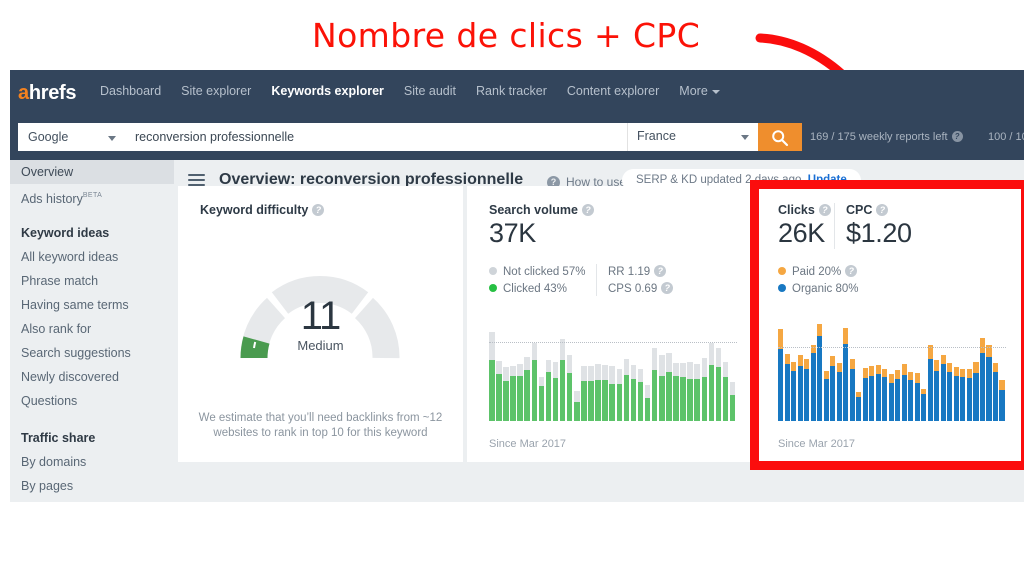 Image resolution: width=1024 pixels, height=577 pixels. What do you see at coordinates (537, 289) in the screenshot?
I see `legend-item-clicked: Clicked 43%` at bounding box center [537, 289].